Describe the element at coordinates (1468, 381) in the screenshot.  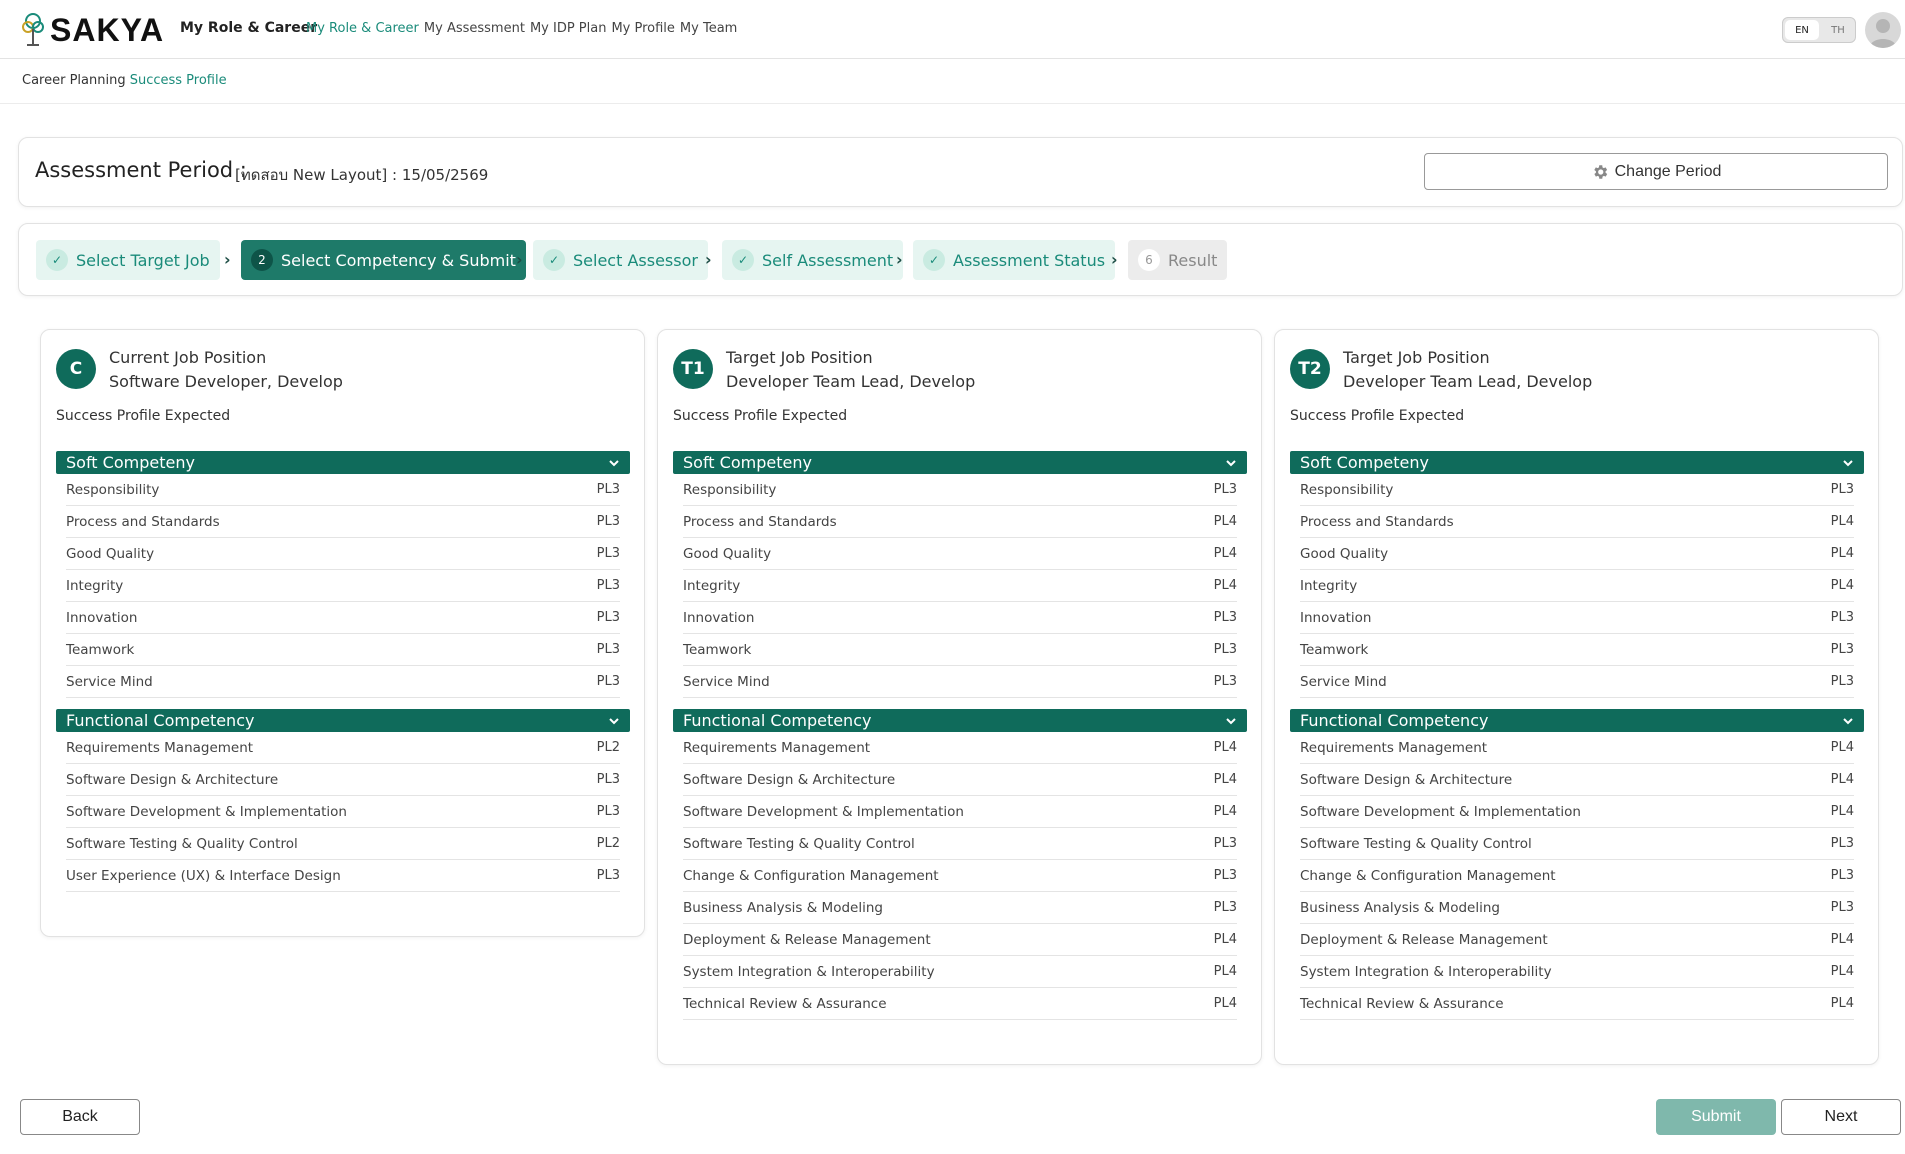
I see `position-job: Developer Team Lead, Develop` at that location.